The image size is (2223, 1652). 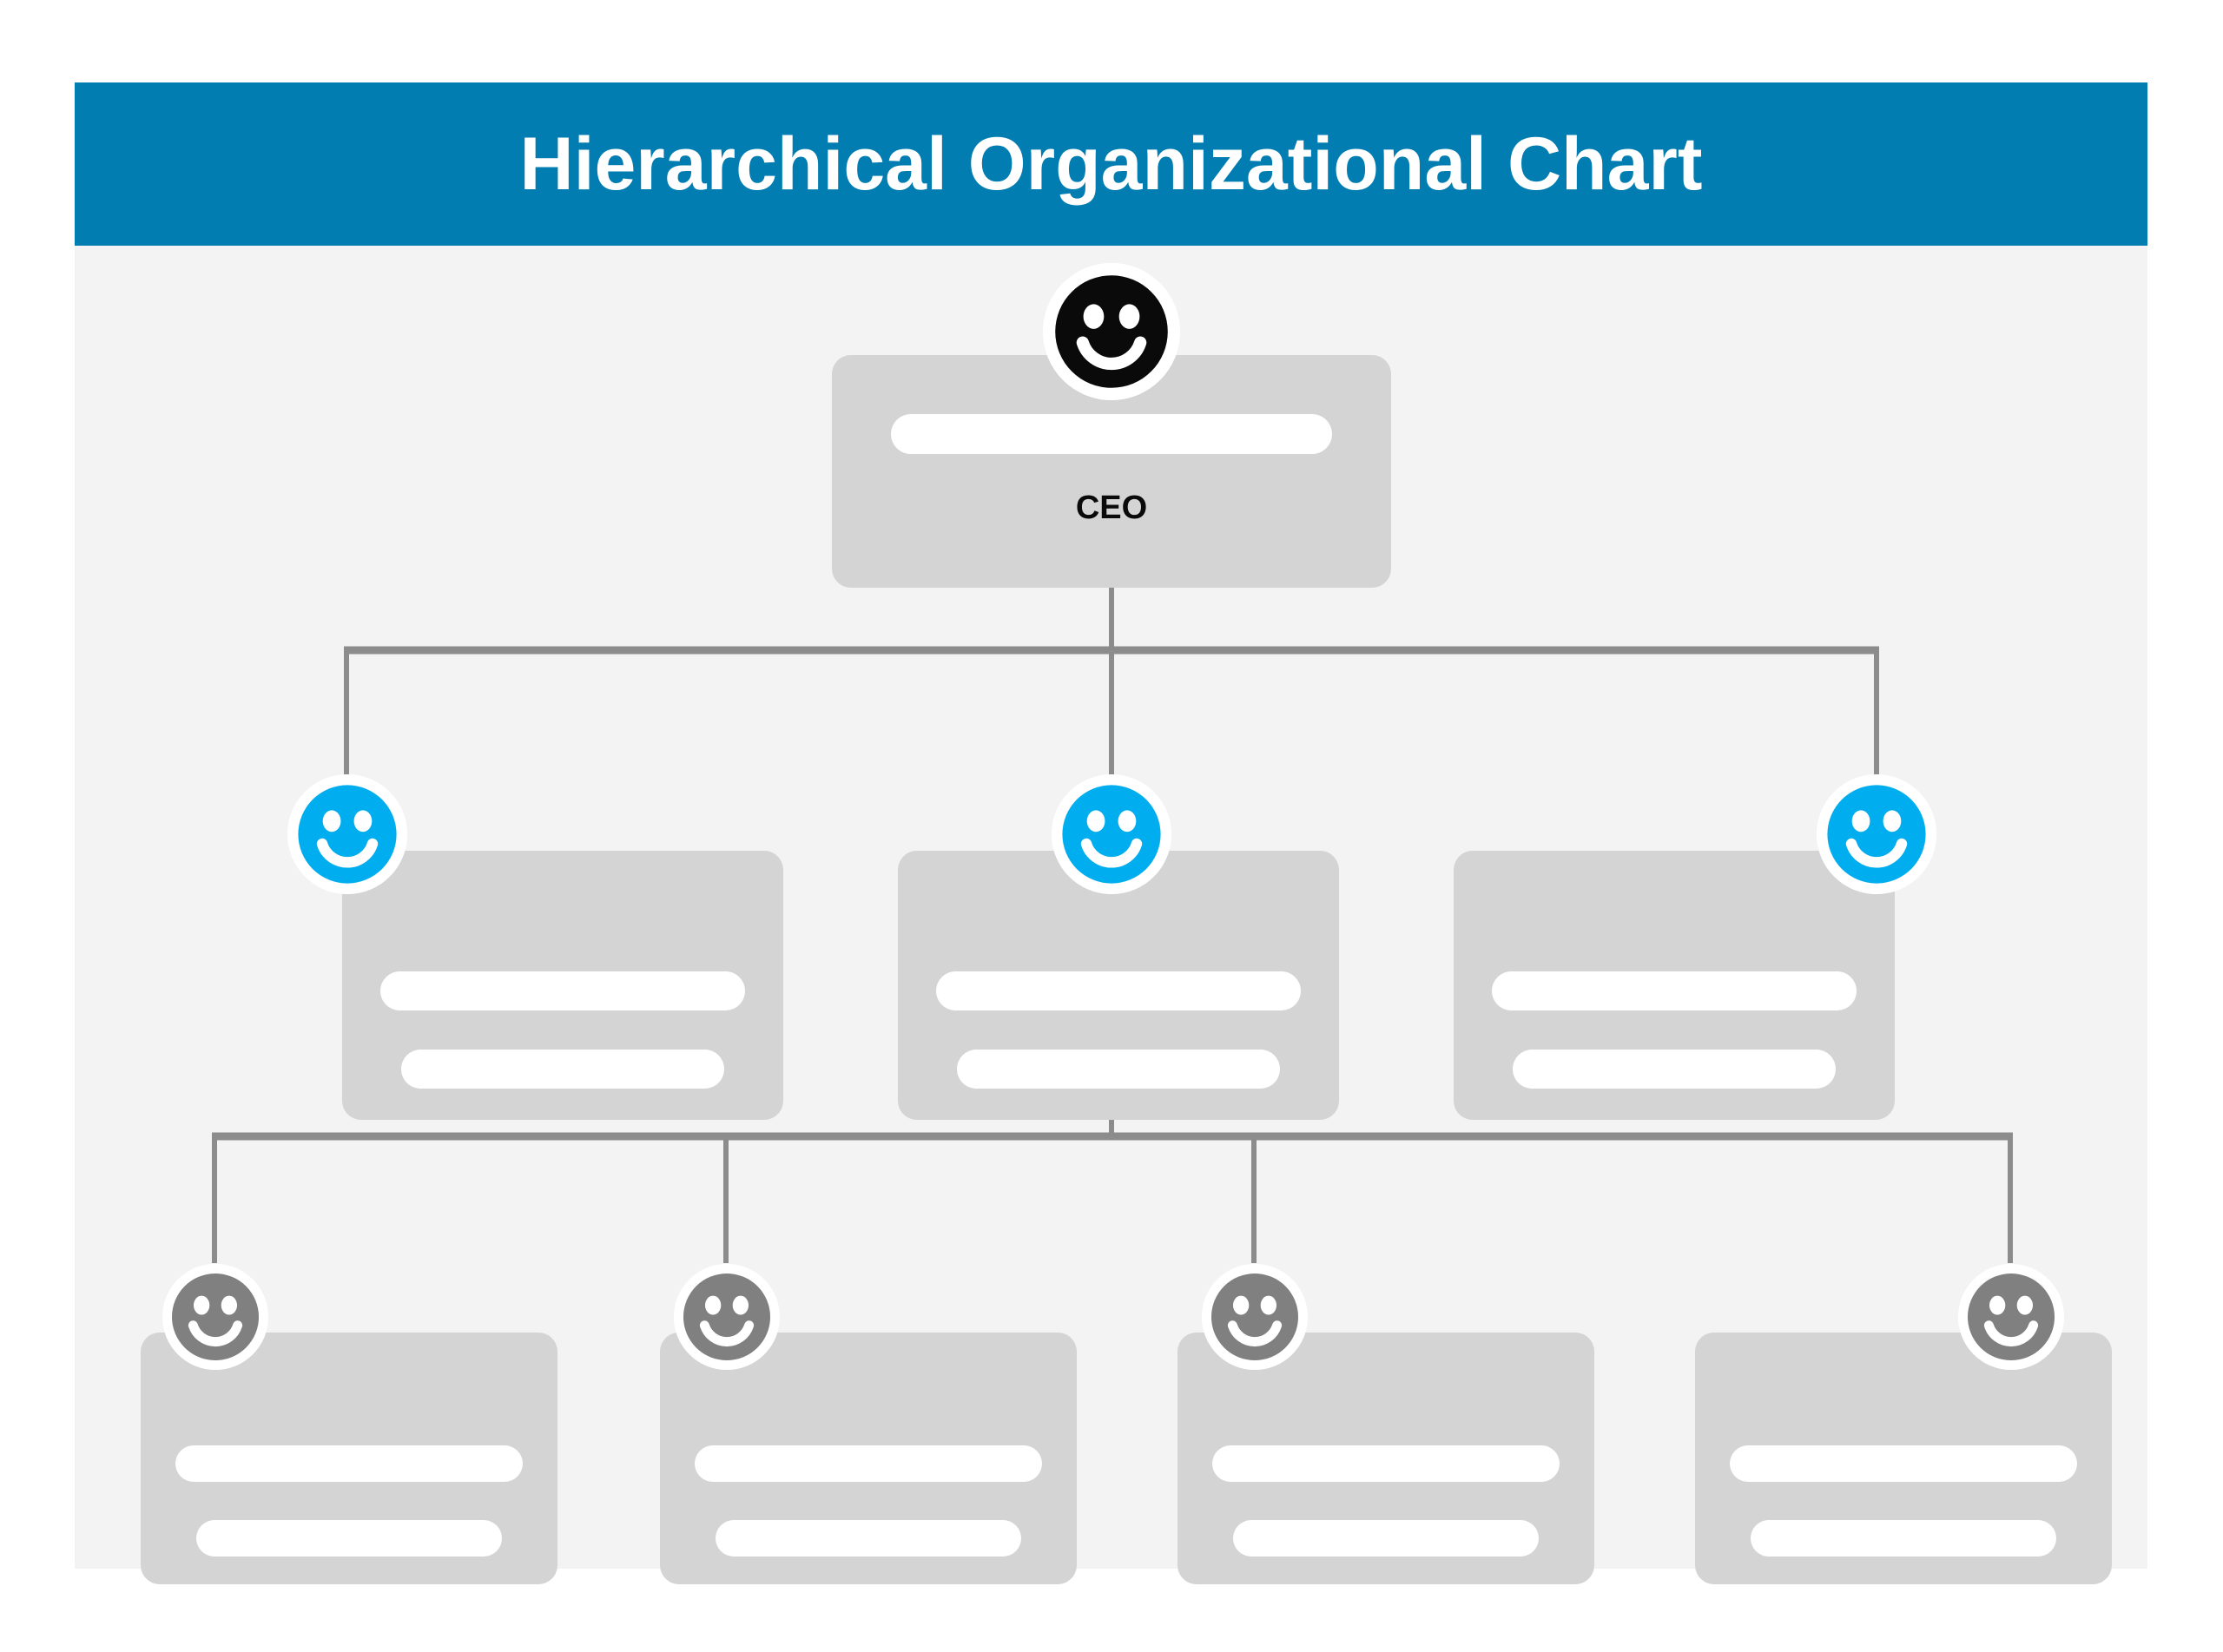 I want to click on chart-header-bar: Hierarchical Organizational Chart, so click(x=1111, y=164).